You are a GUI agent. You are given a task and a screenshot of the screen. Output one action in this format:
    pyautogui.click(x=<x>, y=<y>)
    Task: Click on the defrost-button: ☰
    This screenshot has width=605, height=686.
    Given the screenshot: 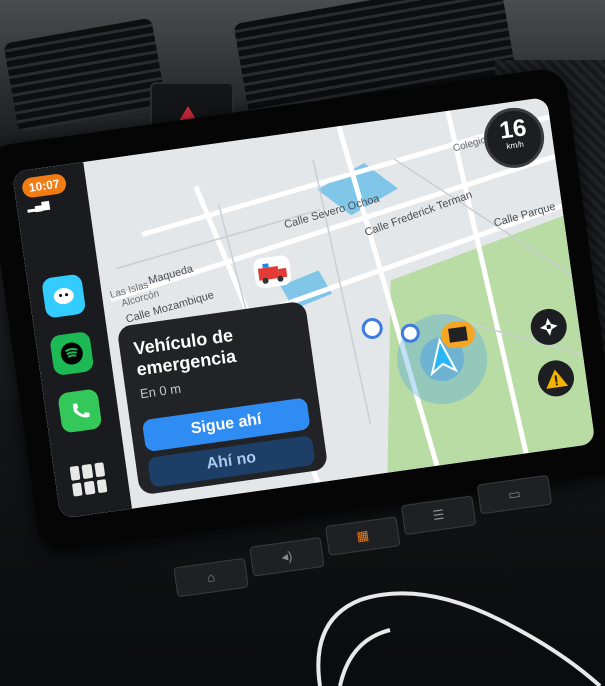 What is the action you would take?
    pyautogui.click(x=438, y=515)
    